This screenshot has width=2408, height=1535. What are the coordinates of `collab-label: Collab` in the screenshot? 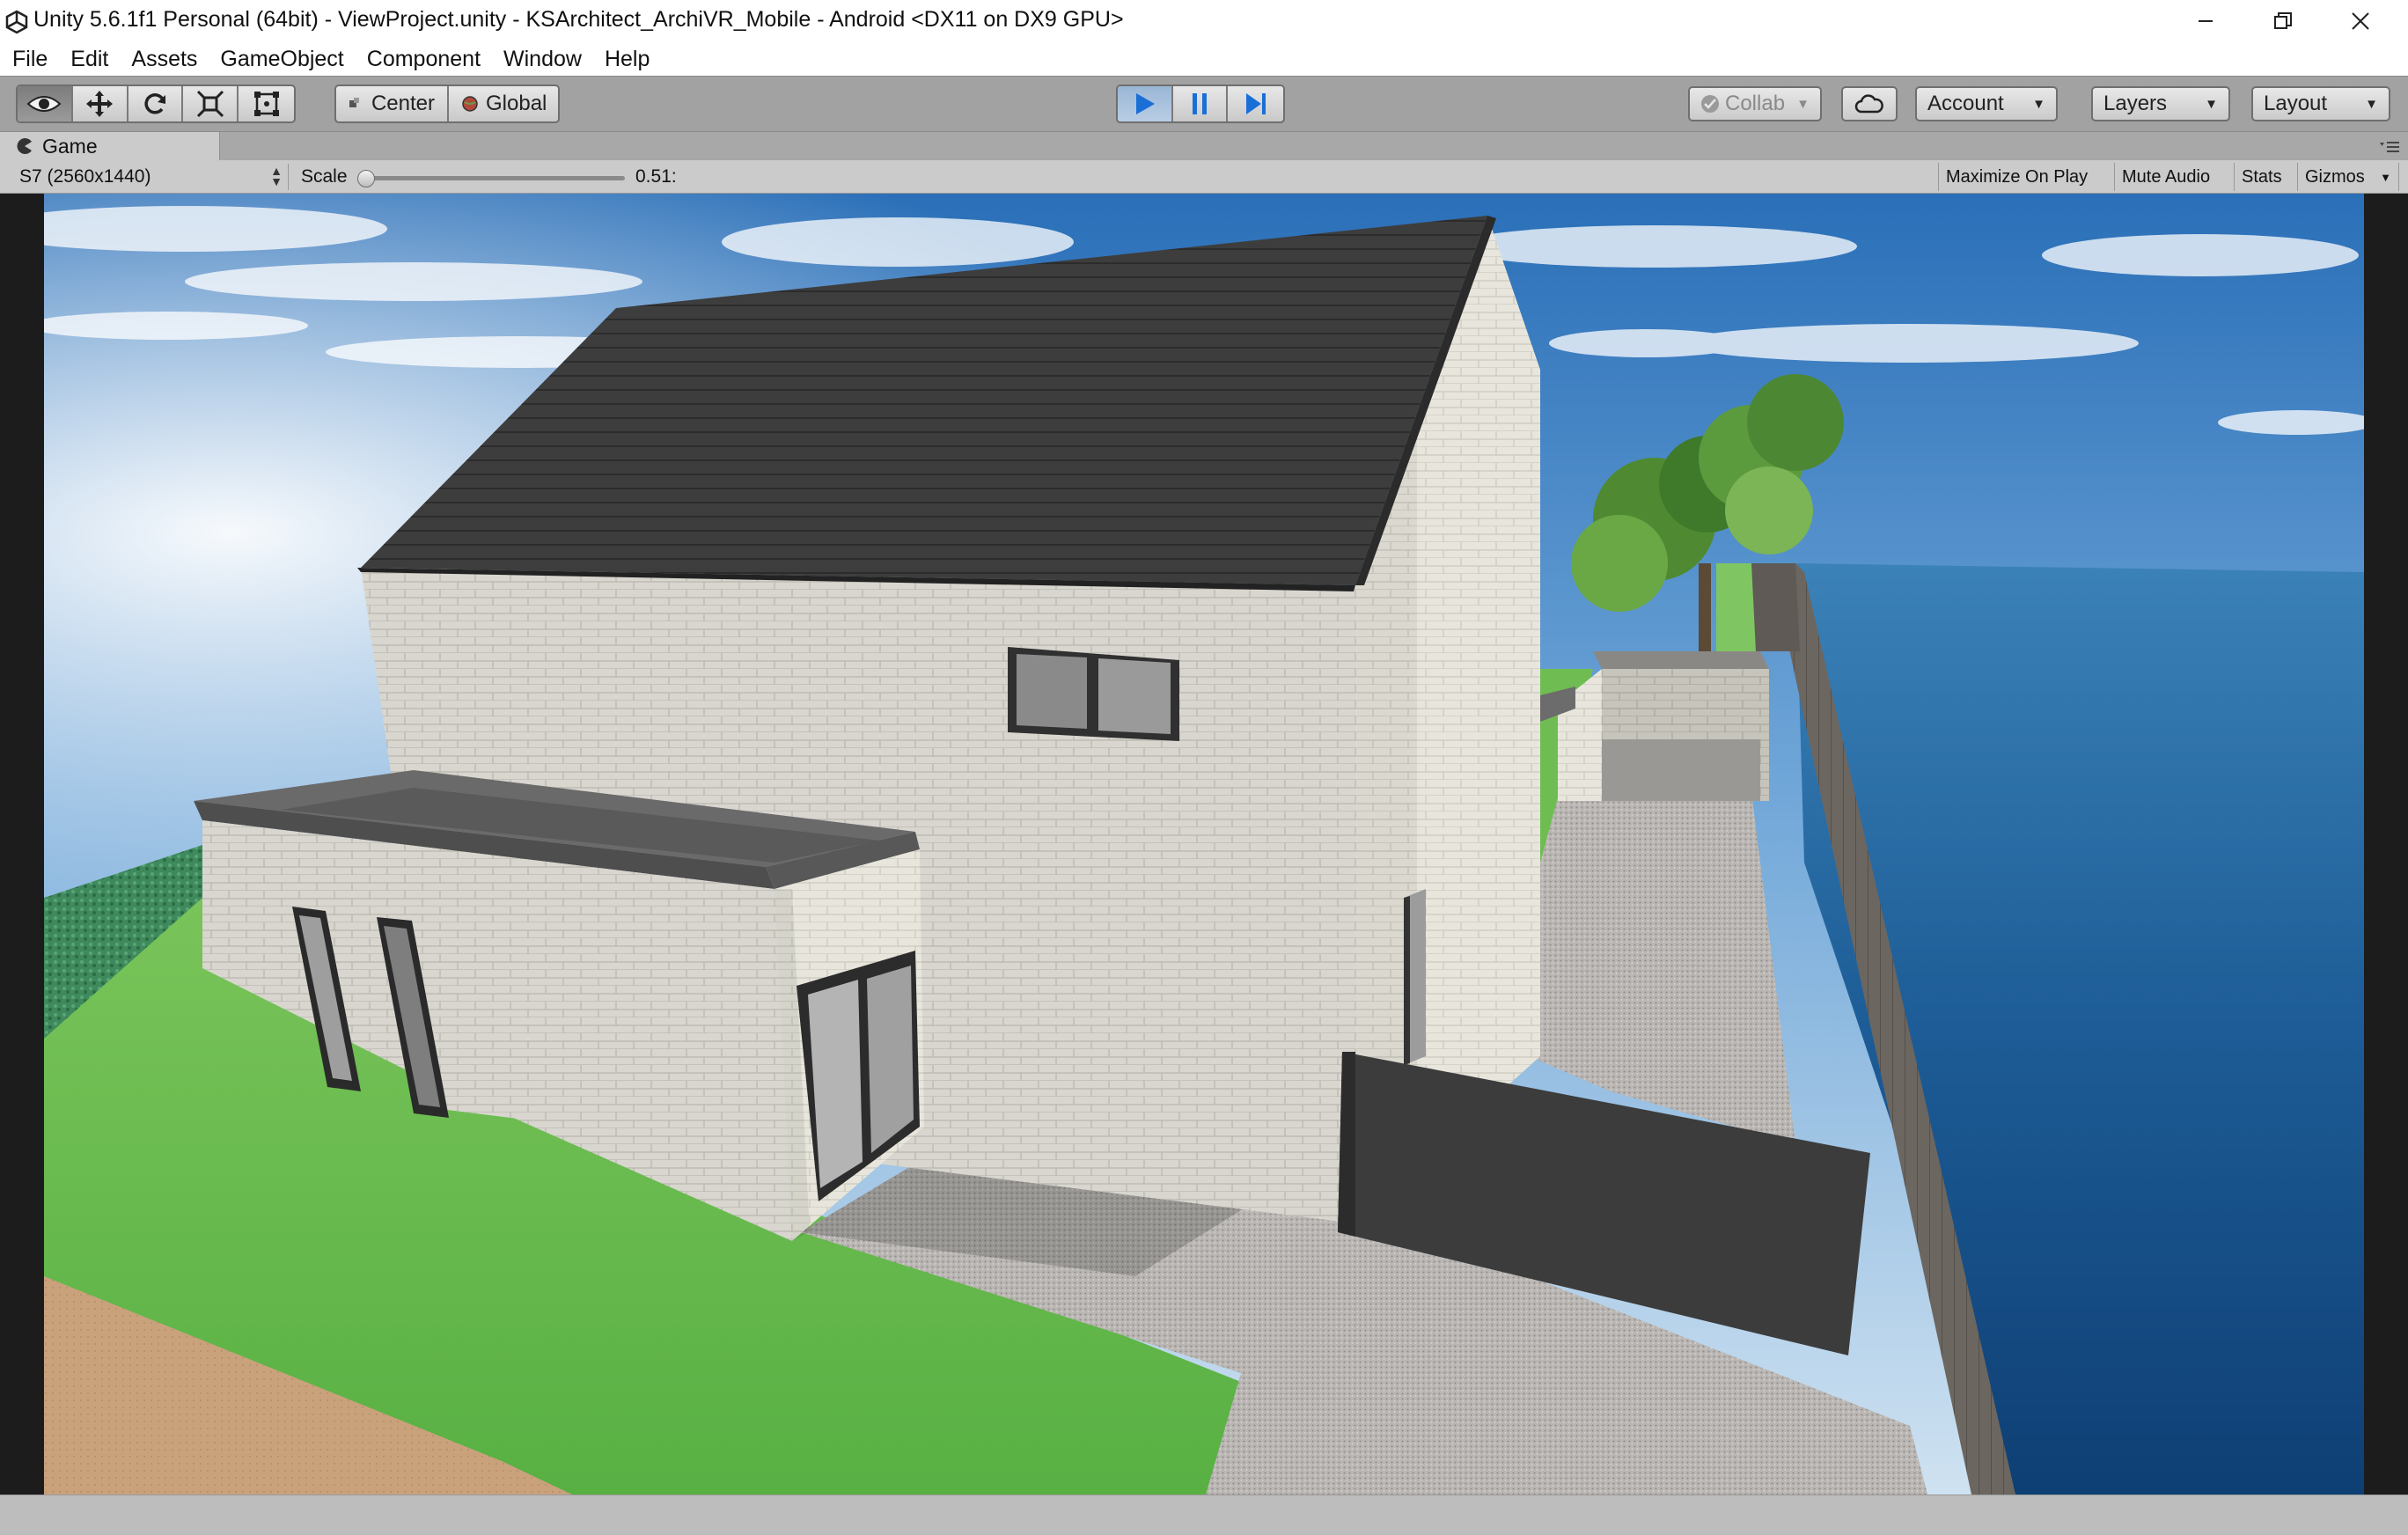 It's located at (1755, 103).